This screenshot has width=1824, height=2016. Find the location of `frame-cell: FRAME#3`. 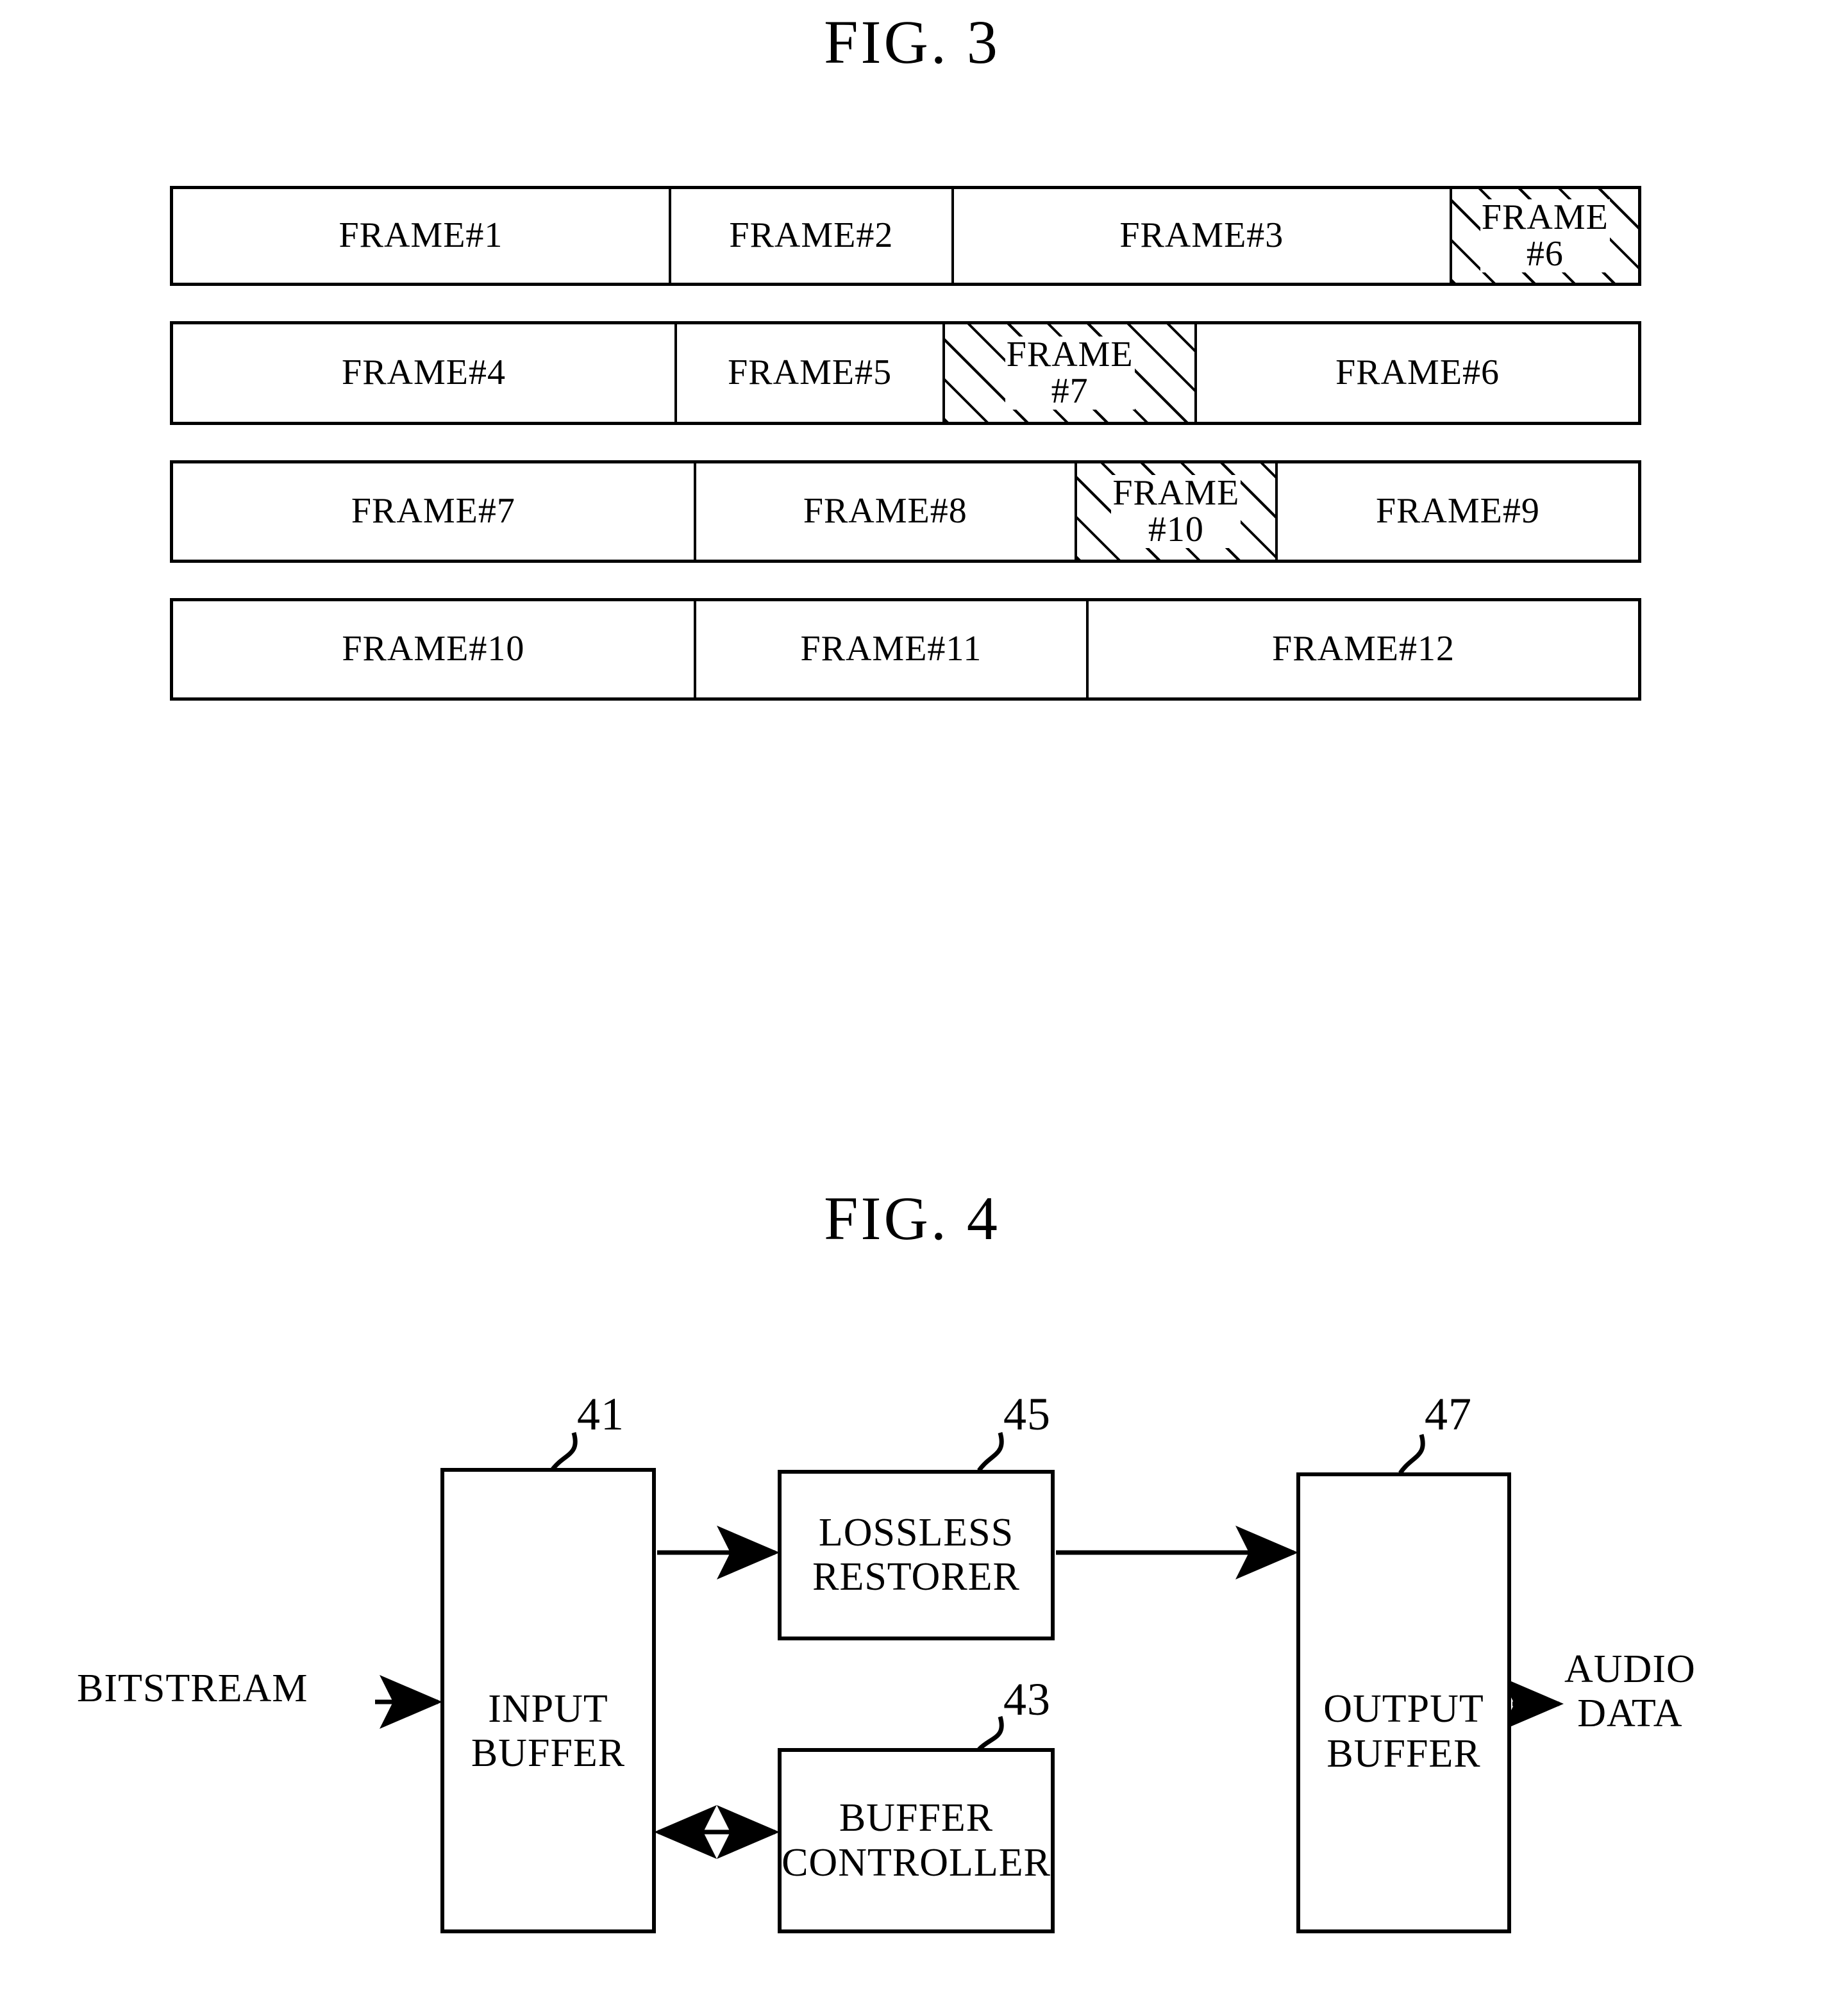

frame-cell: FRAME#3 is located at coordinates (1203, 236).